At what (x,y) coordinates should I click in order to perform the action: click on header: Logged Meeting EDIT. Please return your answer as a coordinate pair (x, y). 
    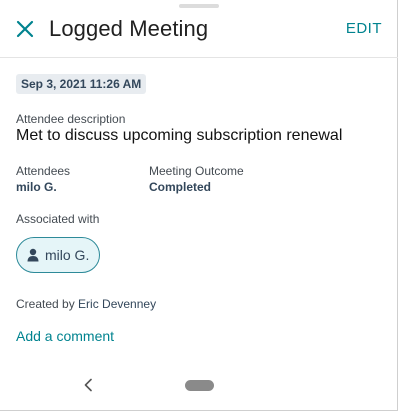
    Looking at the image, I should click on (199, 29).